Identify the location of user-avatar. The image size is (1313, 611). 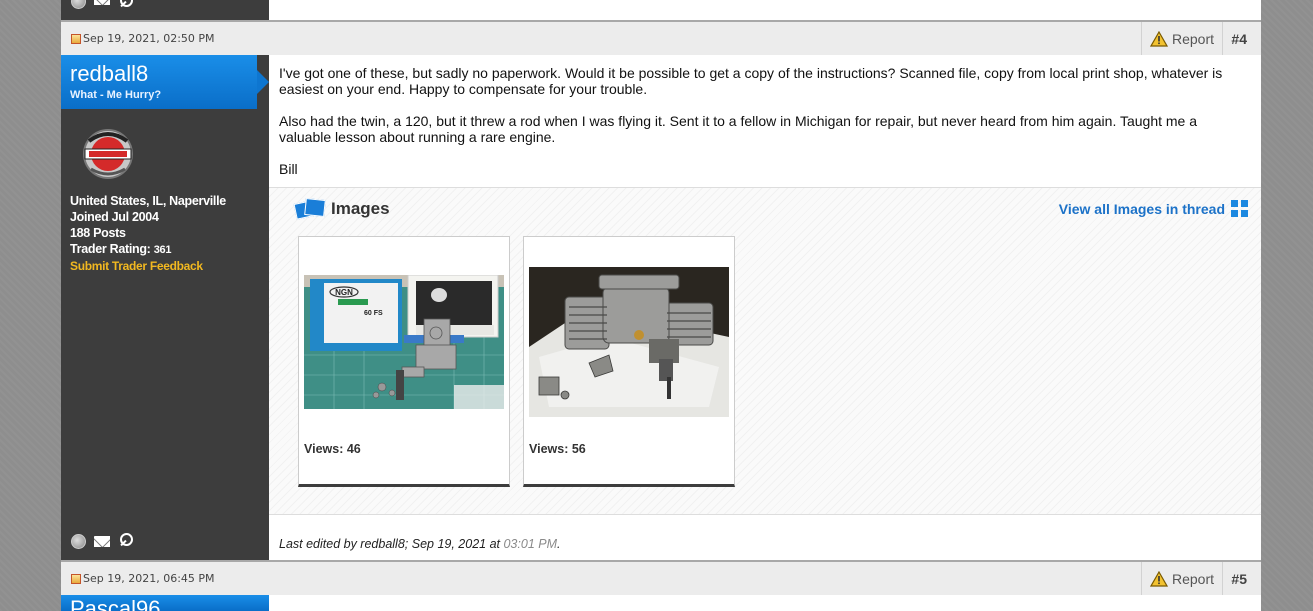
(108, 154).